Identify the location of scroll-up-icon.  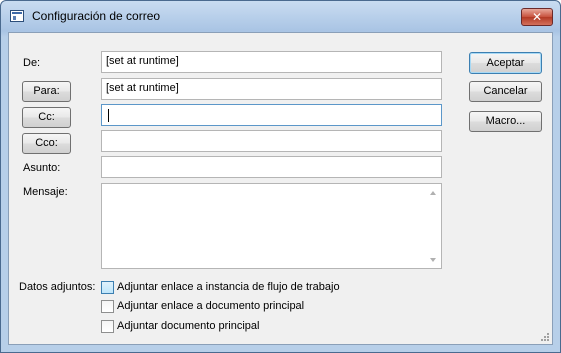
(433, 193).